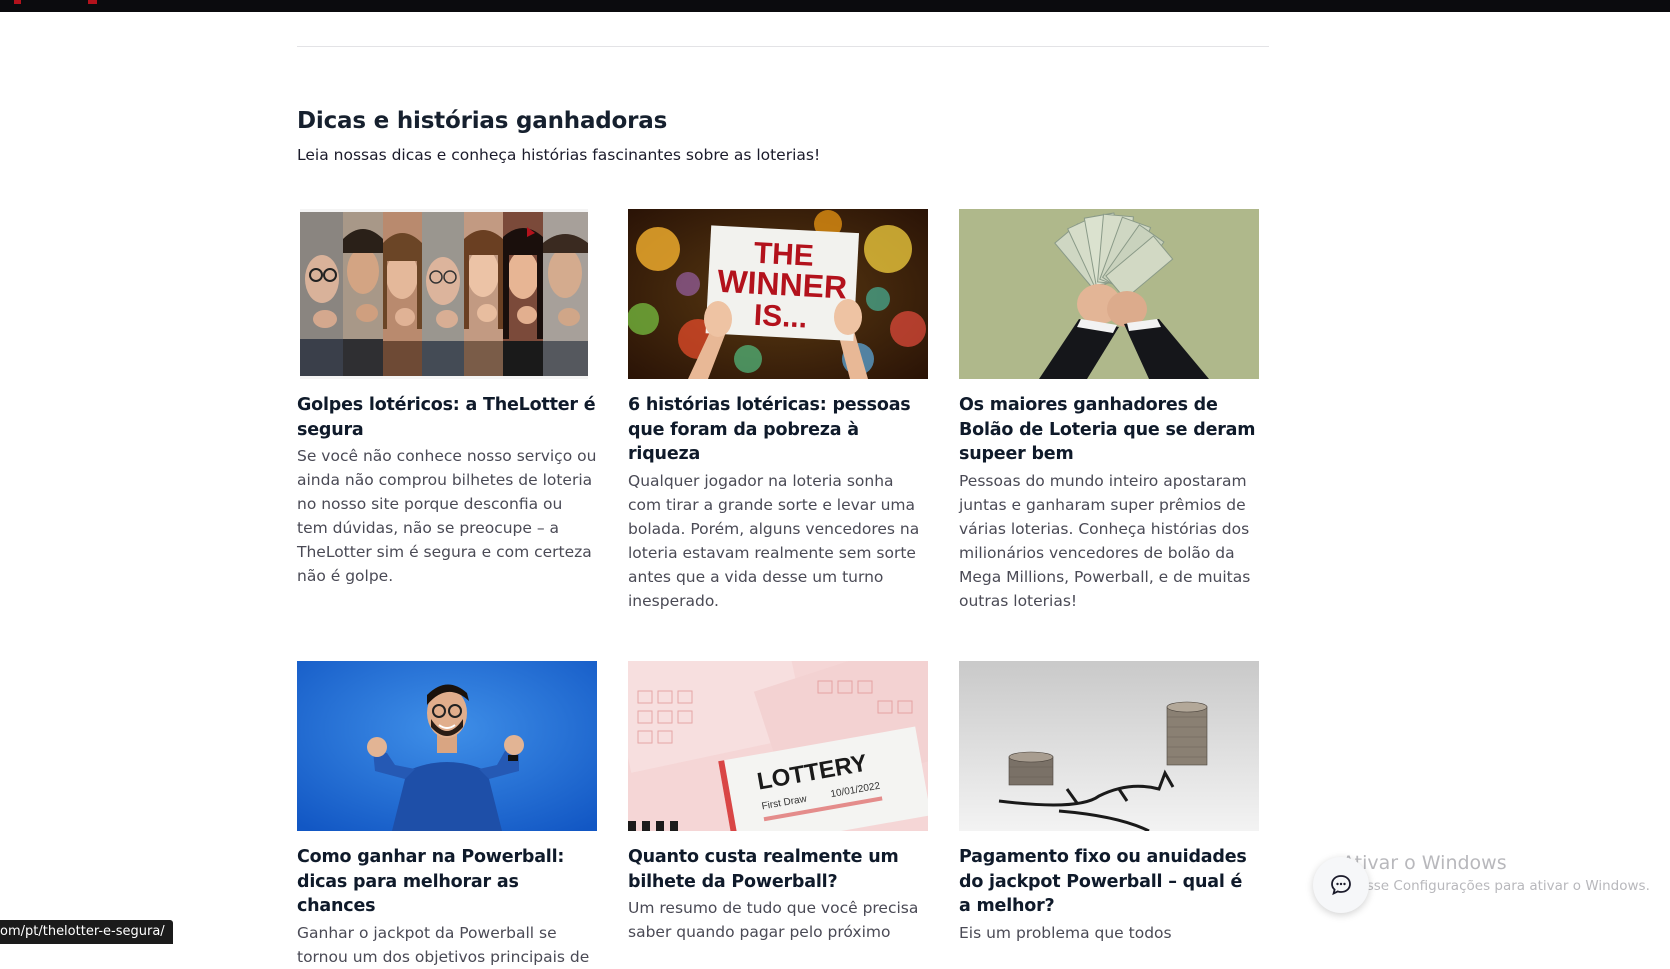  What do you see at coordinates (835, 6) in the screenshot?
I see `browser-top-bar` at bounding box center [835, 6].